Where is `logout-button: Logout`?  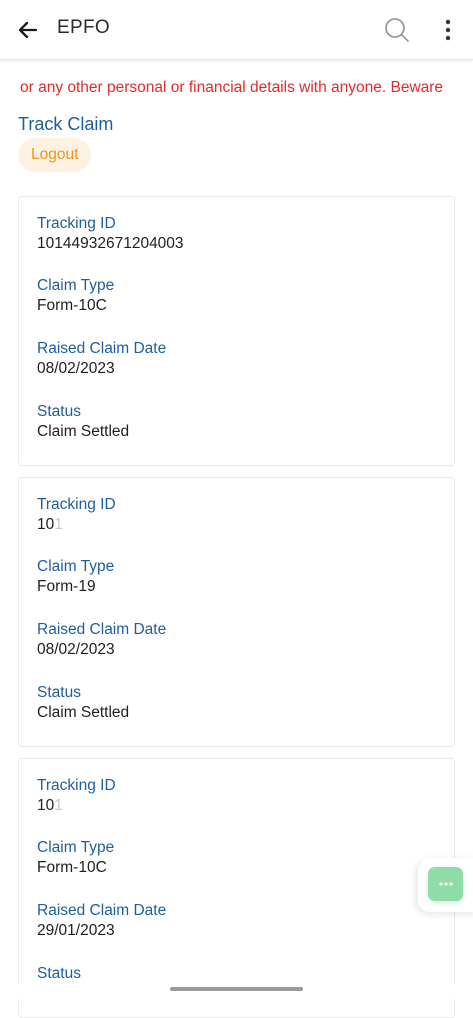
logout-button: Logout is located at coordinates (55, 155).